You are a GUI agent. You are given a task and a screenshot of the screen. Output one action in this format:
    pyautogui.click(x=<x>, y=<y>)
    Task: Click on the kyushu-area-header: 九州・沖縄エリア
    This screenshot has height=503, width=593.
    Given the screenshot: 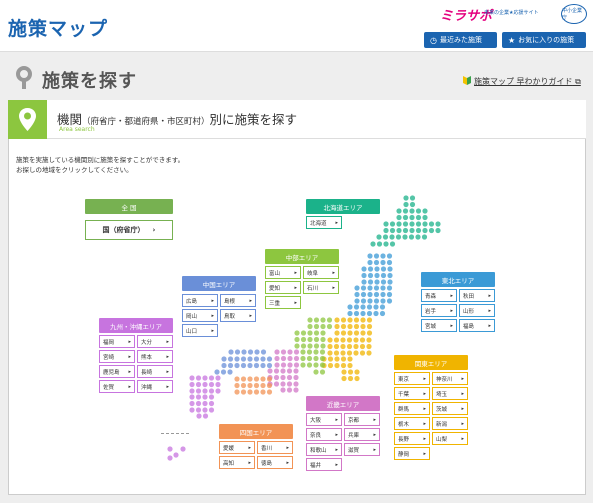 What is the action you would take?
    pyautogui.click(x=136, y=325)
    